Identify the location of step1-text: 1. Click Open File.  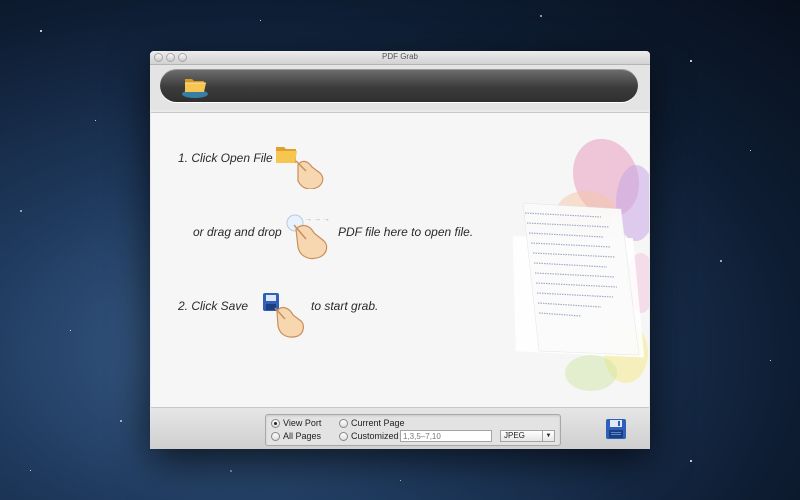
(225, 158).